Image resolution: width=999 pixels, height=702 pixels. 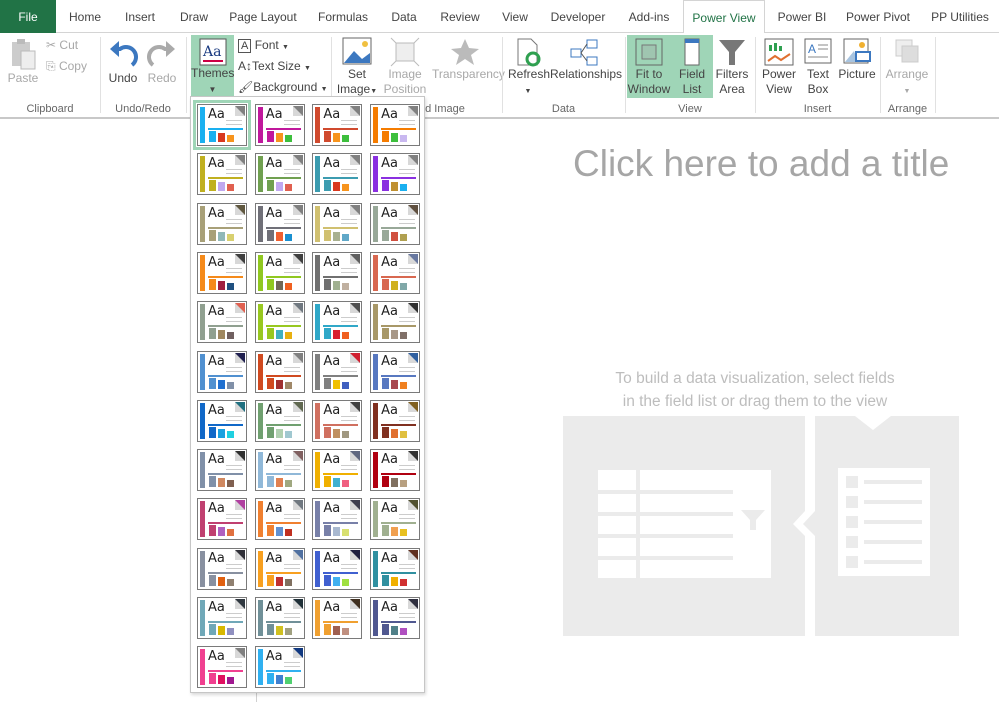 I want to click on relationships-button: Relationships, so click(x=586, y=59).